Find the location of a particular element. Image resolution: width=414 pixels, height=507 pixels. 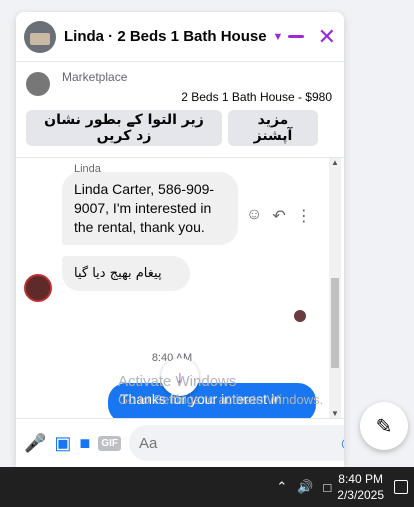

chat-header: Linda · 2 Beds 1 Bath House ▼ ✕ is located at coordinates (180, 37).